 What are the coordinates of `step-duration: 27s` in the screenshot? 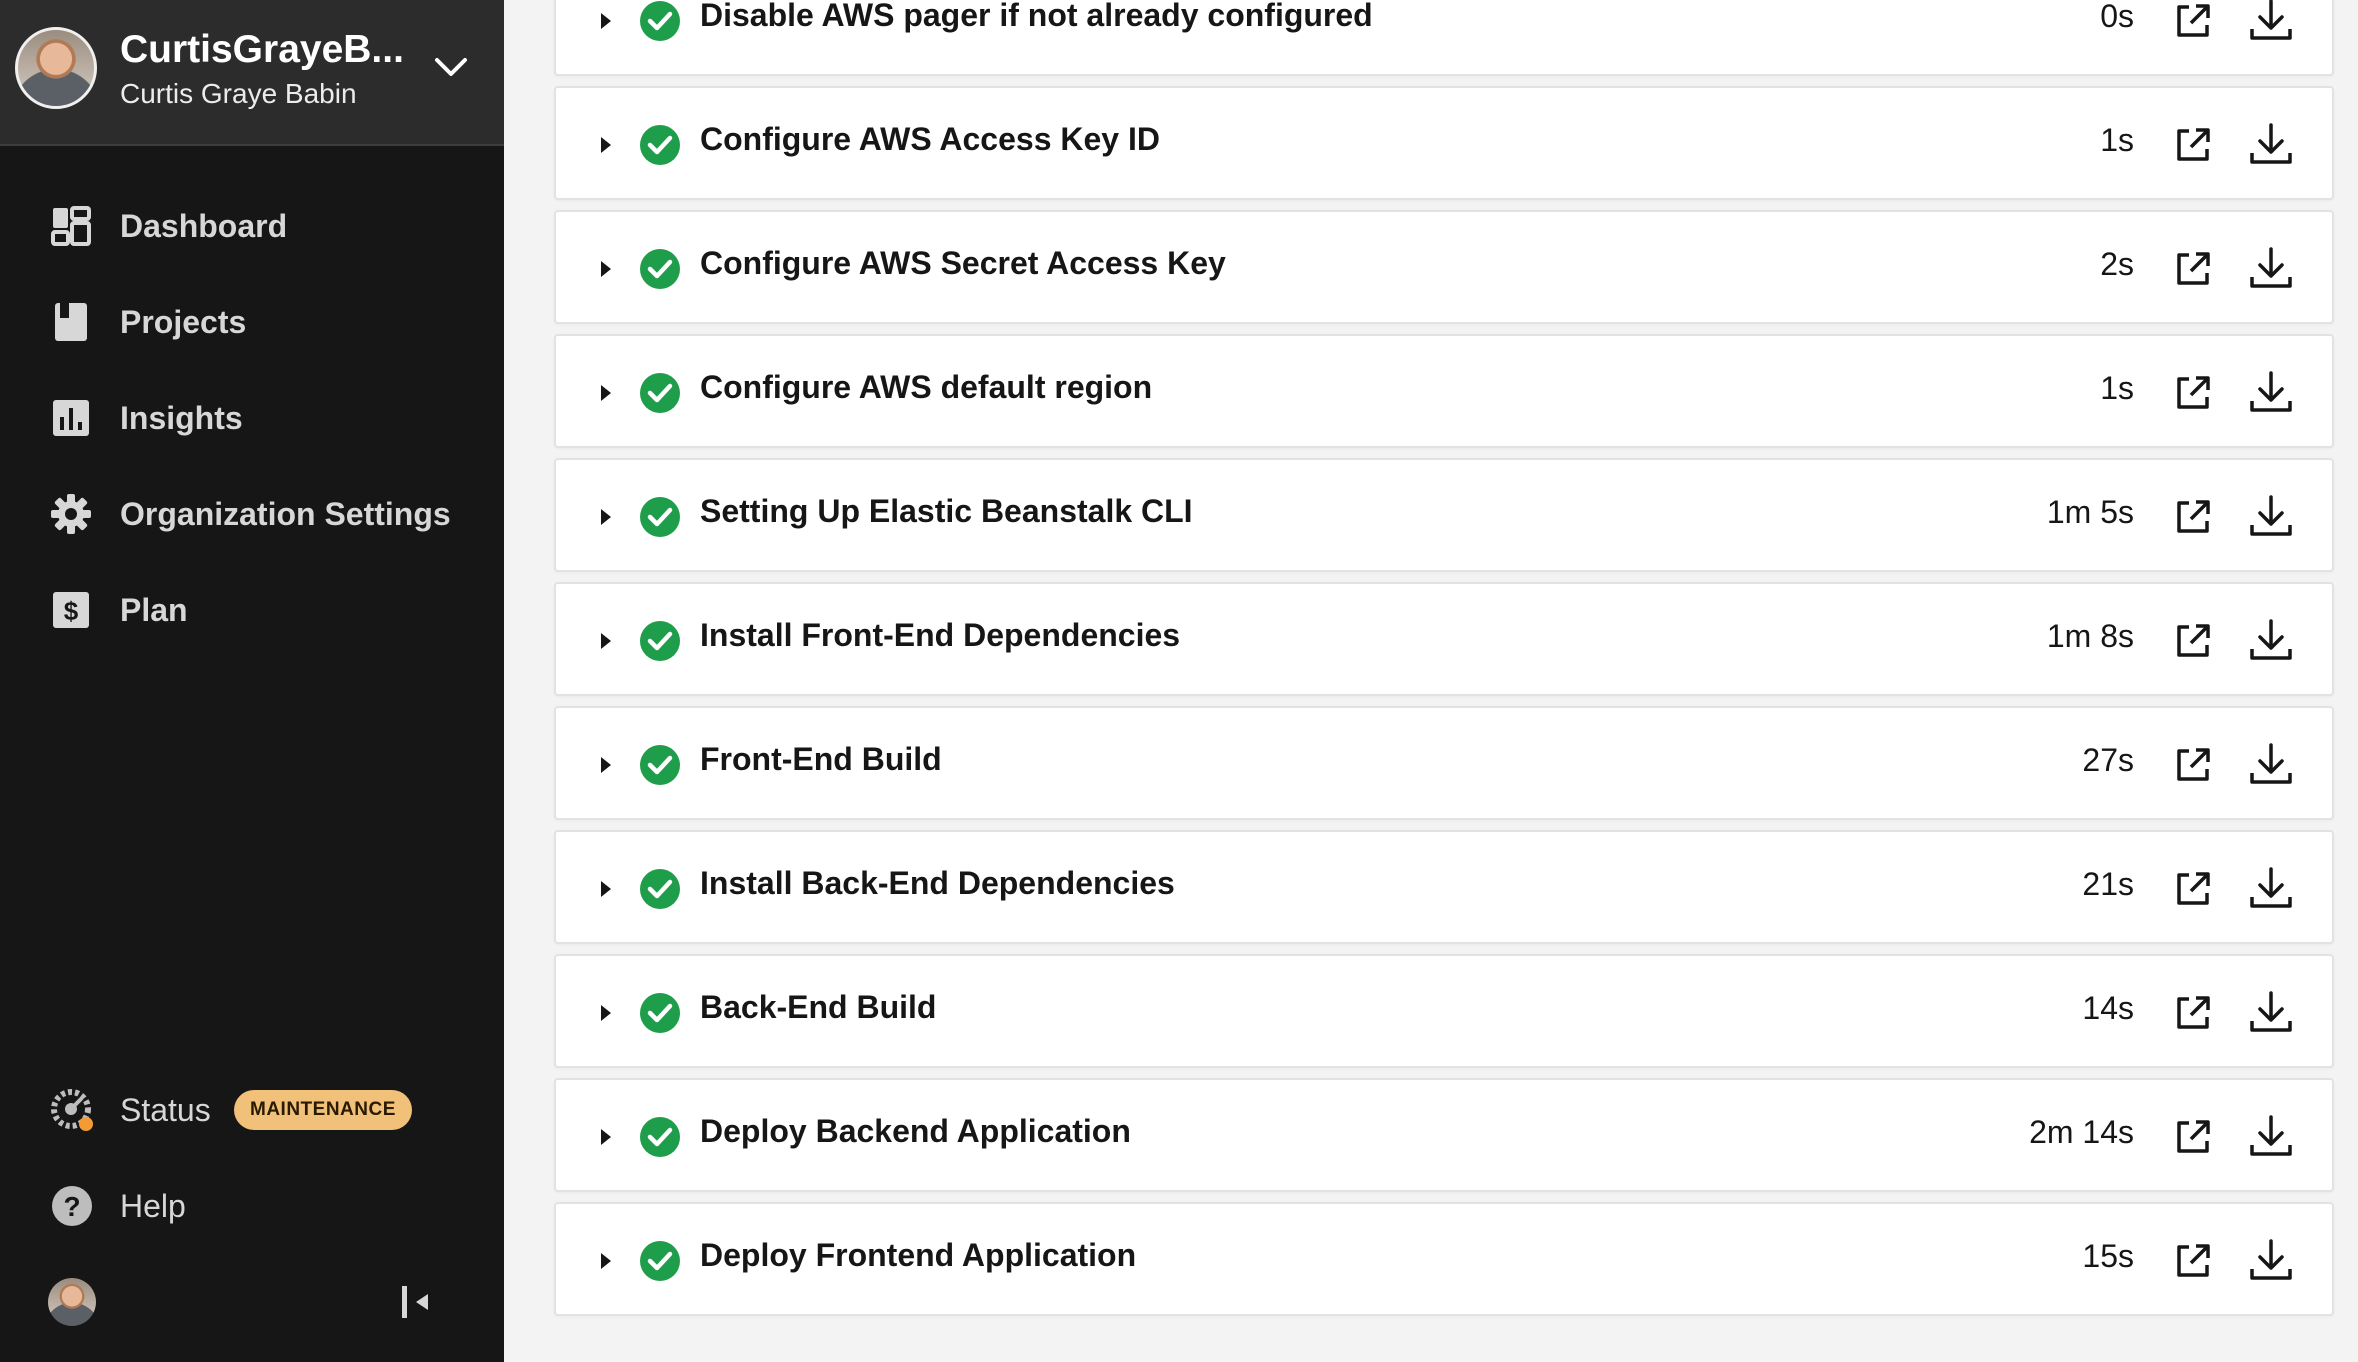 It's located at (2108, 760).